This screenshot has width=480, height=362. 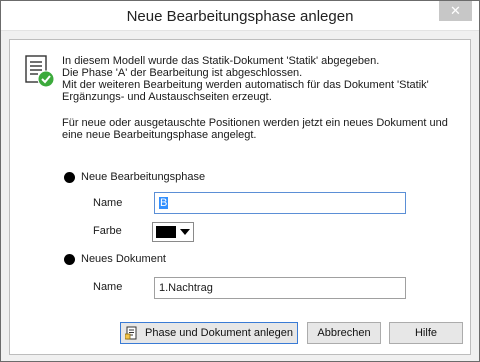 I want to click on help-button-label: Hilfe, so click(x=425, y=333).